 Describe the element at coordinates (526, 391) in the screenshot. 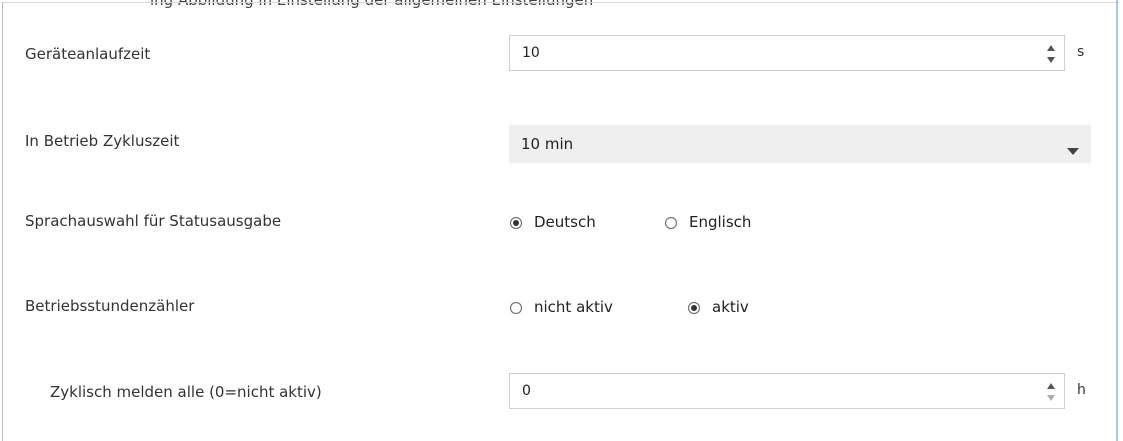

I see `report-cyclic-value: 0` at that location.